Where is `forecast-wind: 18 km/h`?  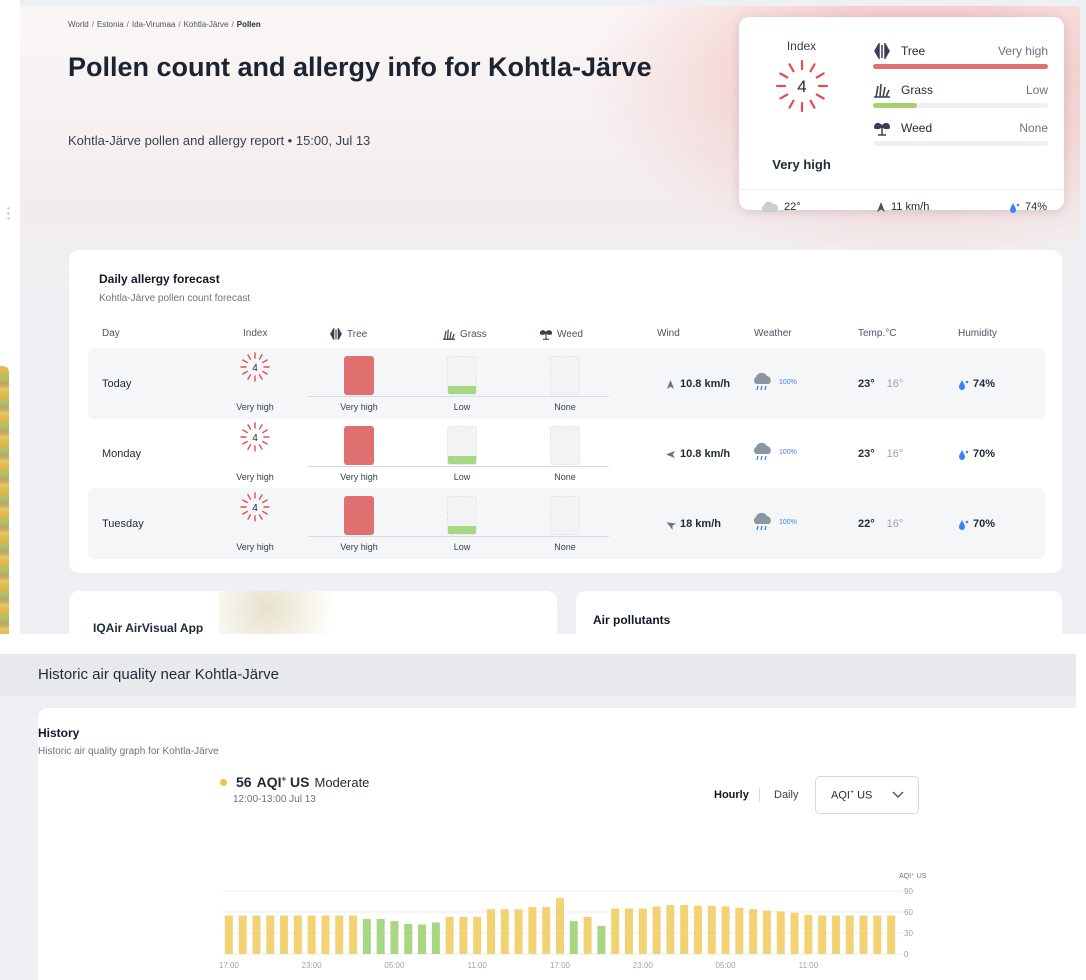
forecast-wind: 18 km/h is located at coordinates (693, 524).